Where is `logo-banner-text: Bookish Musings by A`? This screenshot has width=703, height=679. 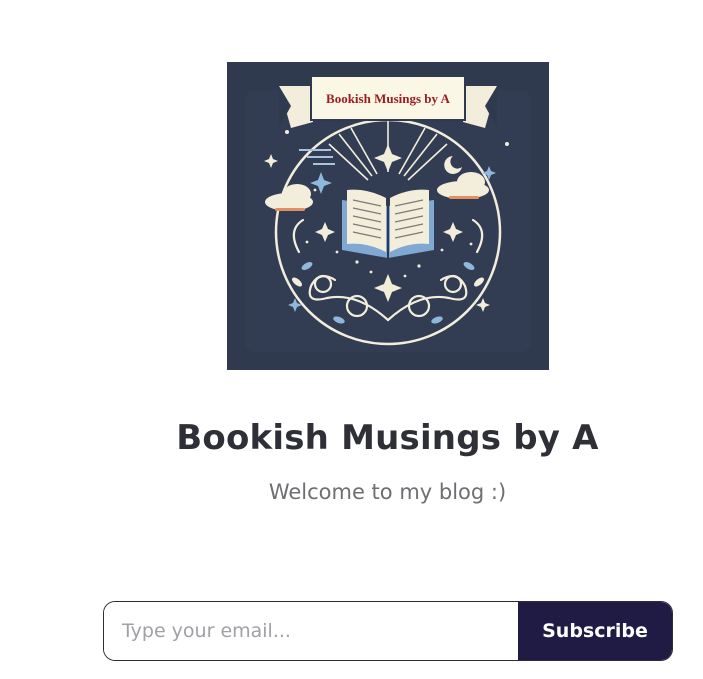
logo-banner-text: Bookish Musings by A is located at coordinates (388, 98).